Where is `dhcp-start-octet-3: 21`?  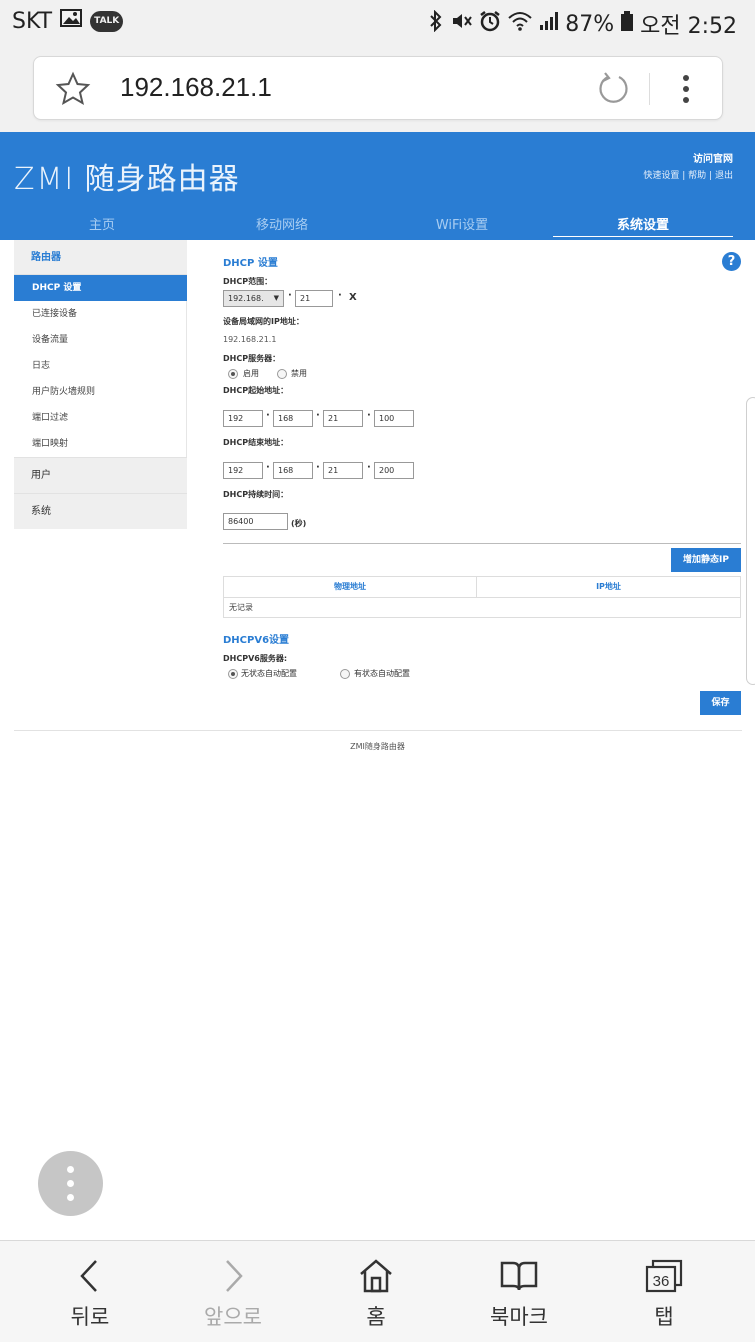
dhcp-start-octet-3: 21 is located at coordinates (343, 418).